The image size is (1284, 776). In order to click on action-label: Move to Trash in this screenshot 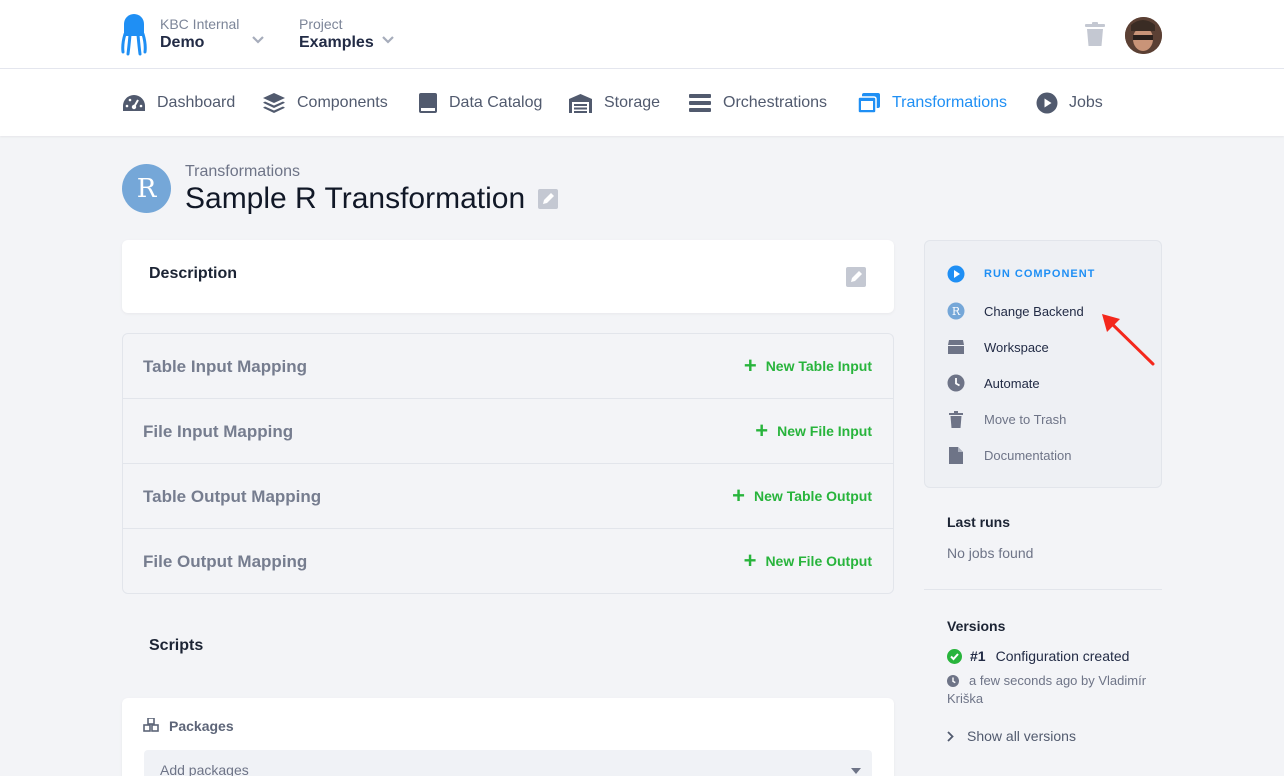, I will do `click(1025, 419)`.